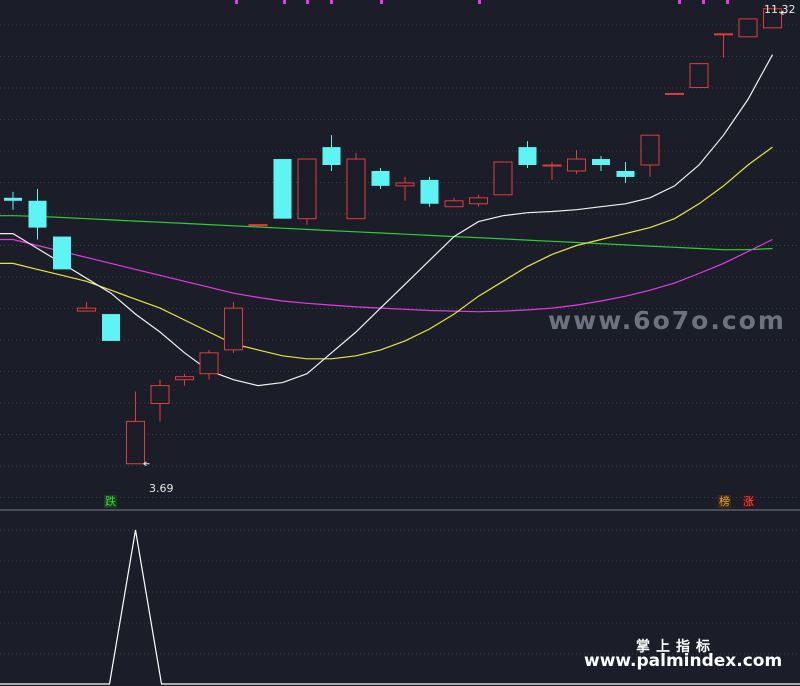 The height and width of the screenshot is (686, 800). Describe the element at coordinates (683, 661) in the screenshot. I see `watermark-brand-url: www.palmindex.com` at that location.